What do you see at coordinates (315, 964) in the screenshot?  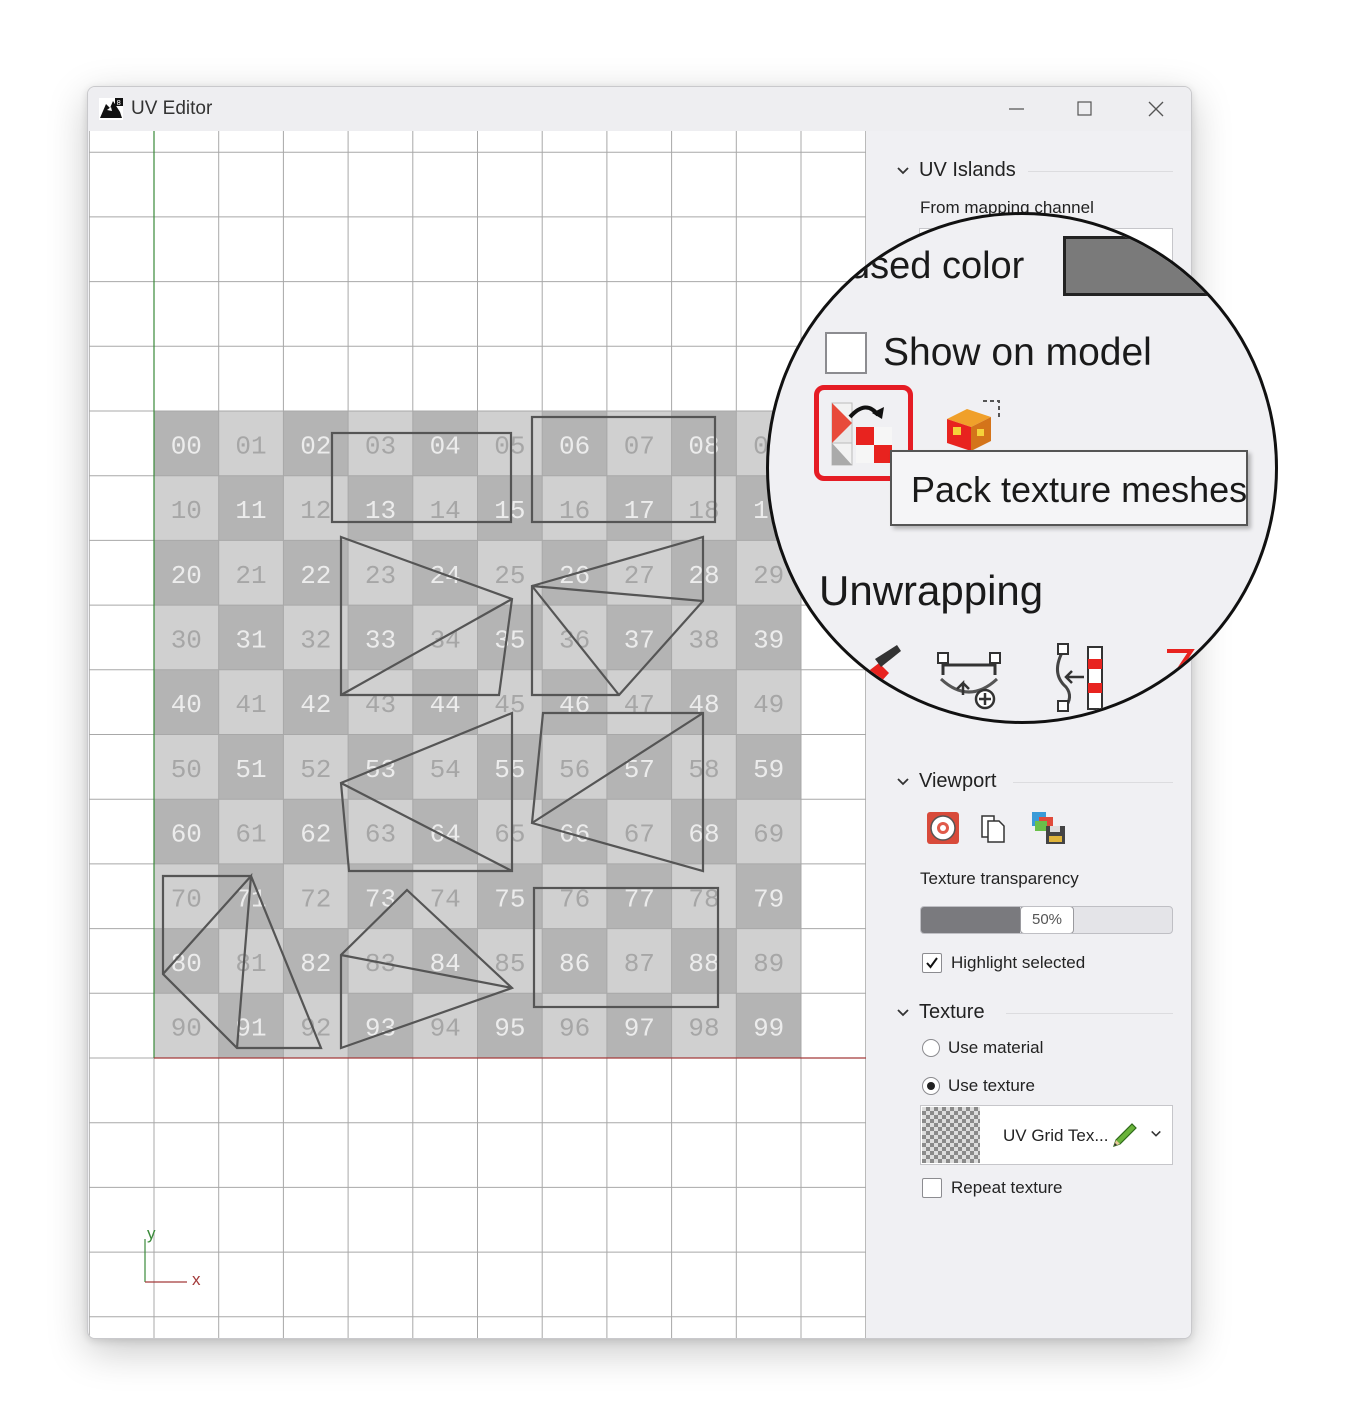 I see `texture-cell-label: 82` at bounding box center [315, 964].